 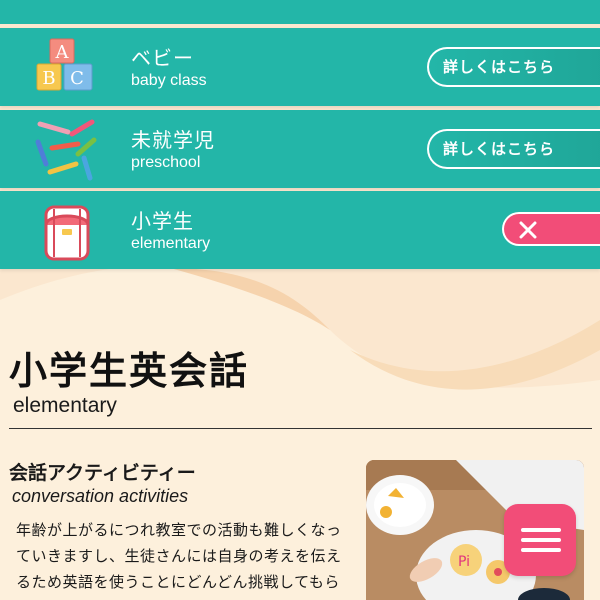 What do you see at coordinates (464, 562) in the screenshot?
I see `svg-text: Pi` at bounding box center [464, 562].